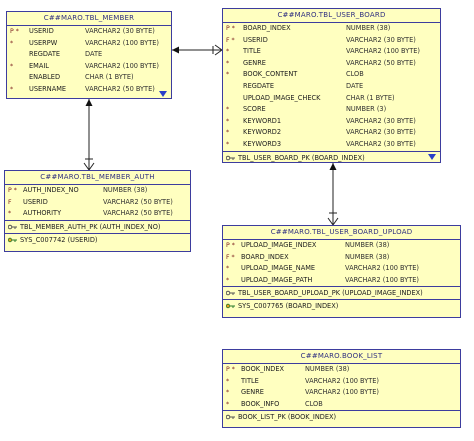 The width and height of the screenshot is (474, 441). I want to click on column-row: P * UPLOAD_IMAGE_INDEX NUMBER (38), so click(341, 246).